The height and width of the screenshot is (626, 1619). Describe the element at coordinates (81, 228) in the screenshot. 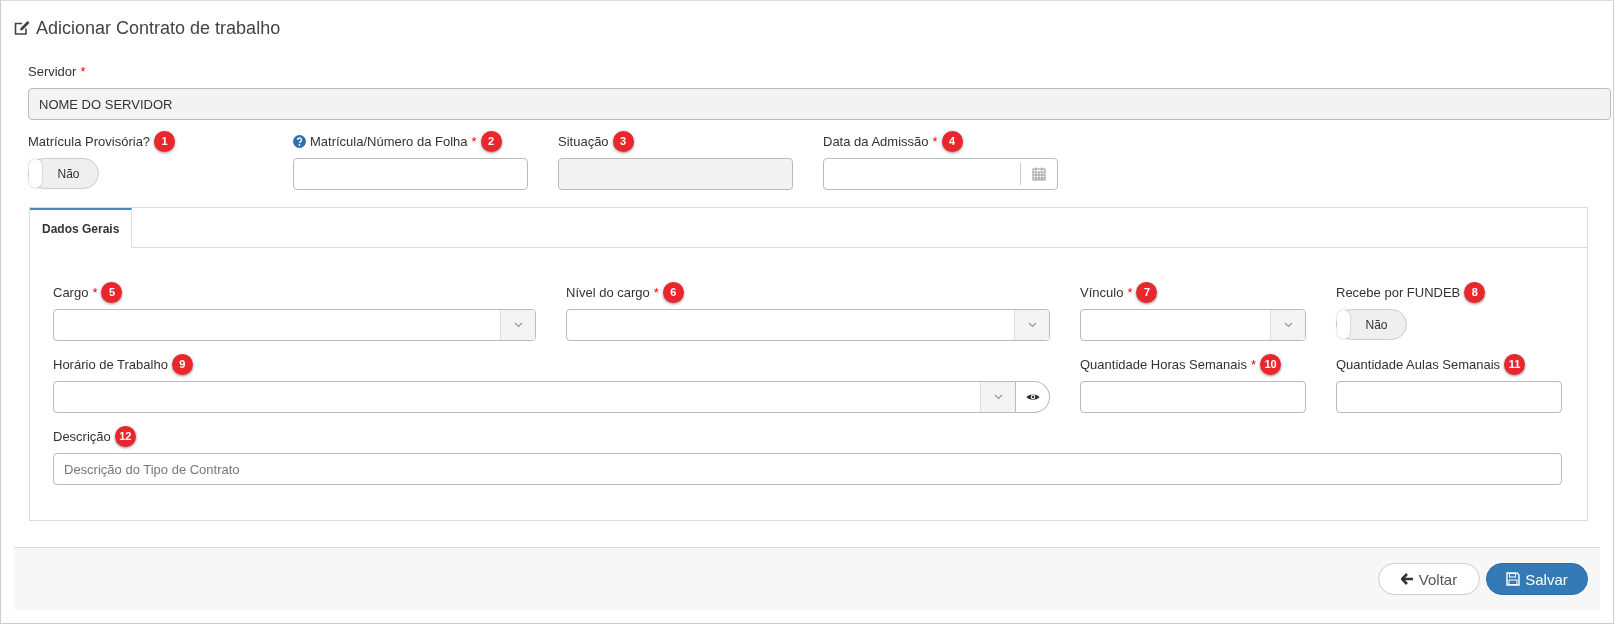

I see `tab: Dados Gerais` at that location.